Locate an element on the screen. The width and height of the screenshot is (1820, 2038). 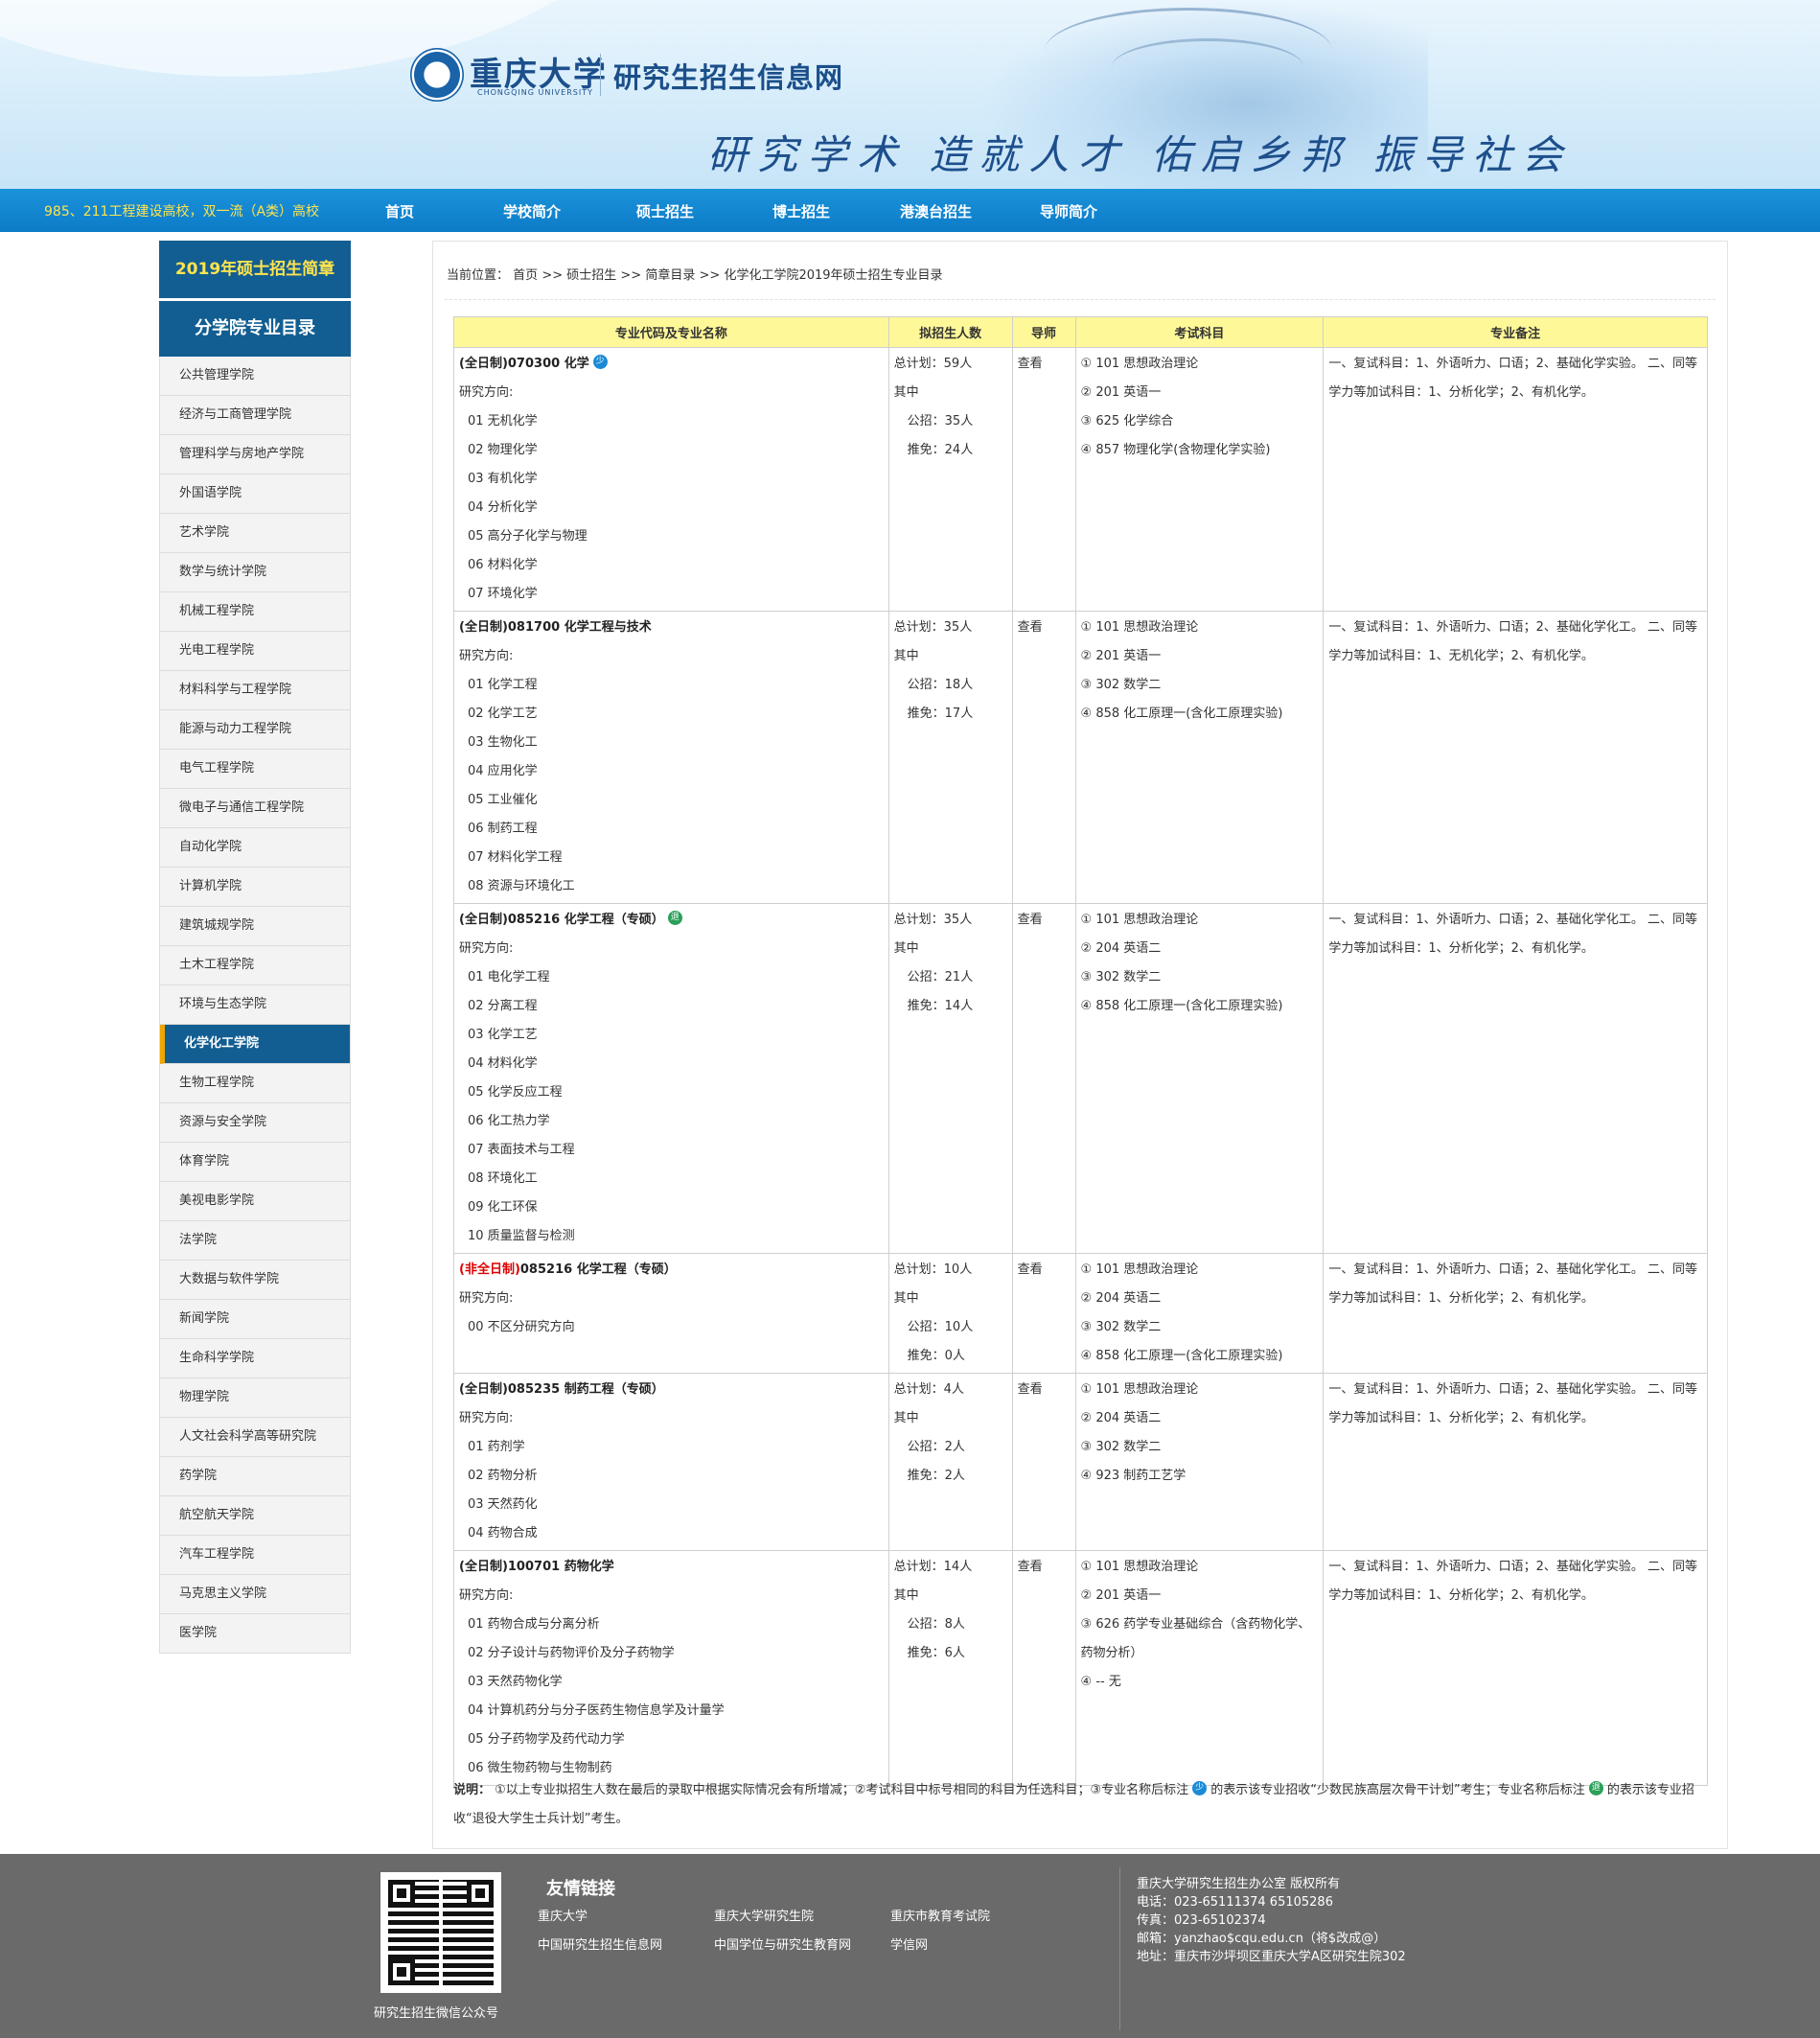
sidebar-college-item: 数学与统计学院 is located at coordinates (255, 573).